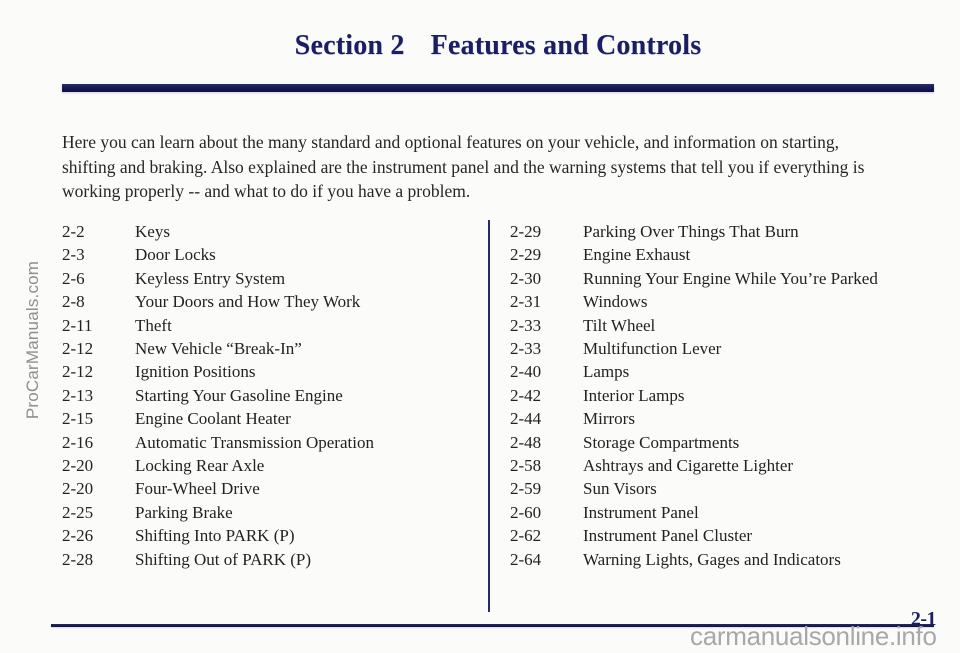 This screenshot has width=960, height=653. Describe the element at coordinates (661, 442) in the screenshot. I see `toc-entry-title: Storage Compartments` at that location.